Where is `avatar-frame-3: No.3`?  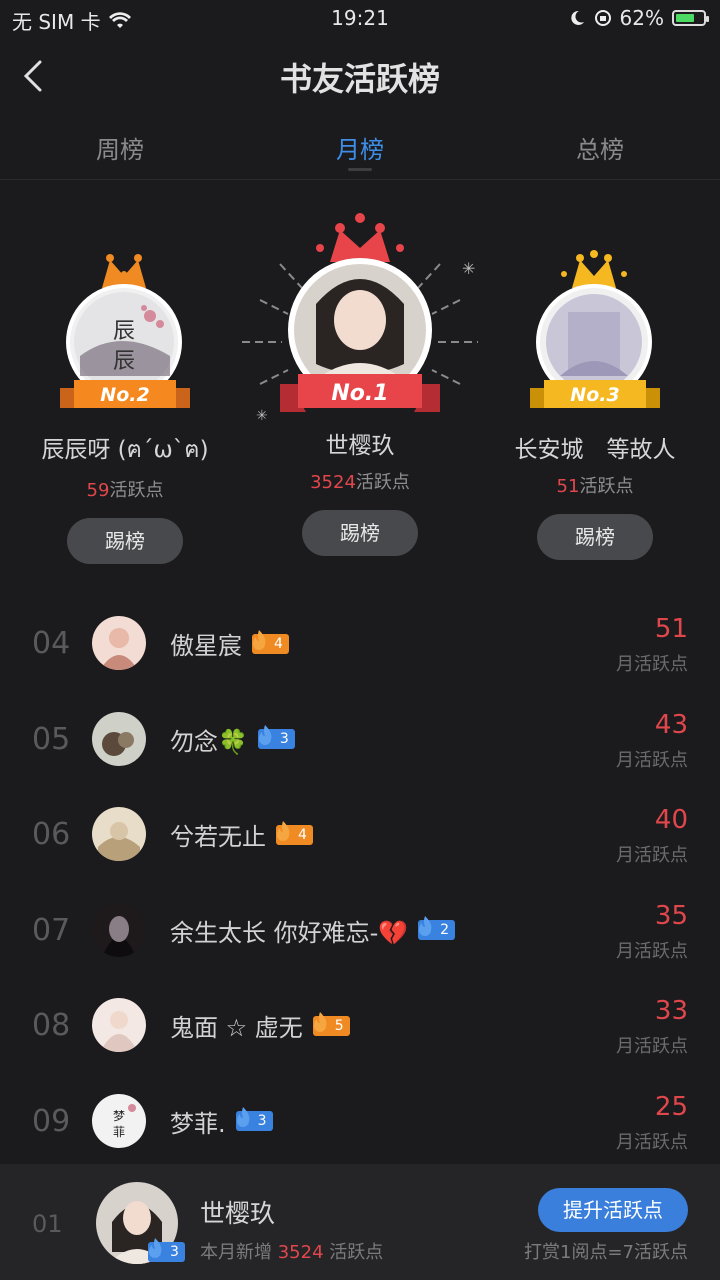
avatar-frame-3: No.3 is located at coordinates (595, 336).